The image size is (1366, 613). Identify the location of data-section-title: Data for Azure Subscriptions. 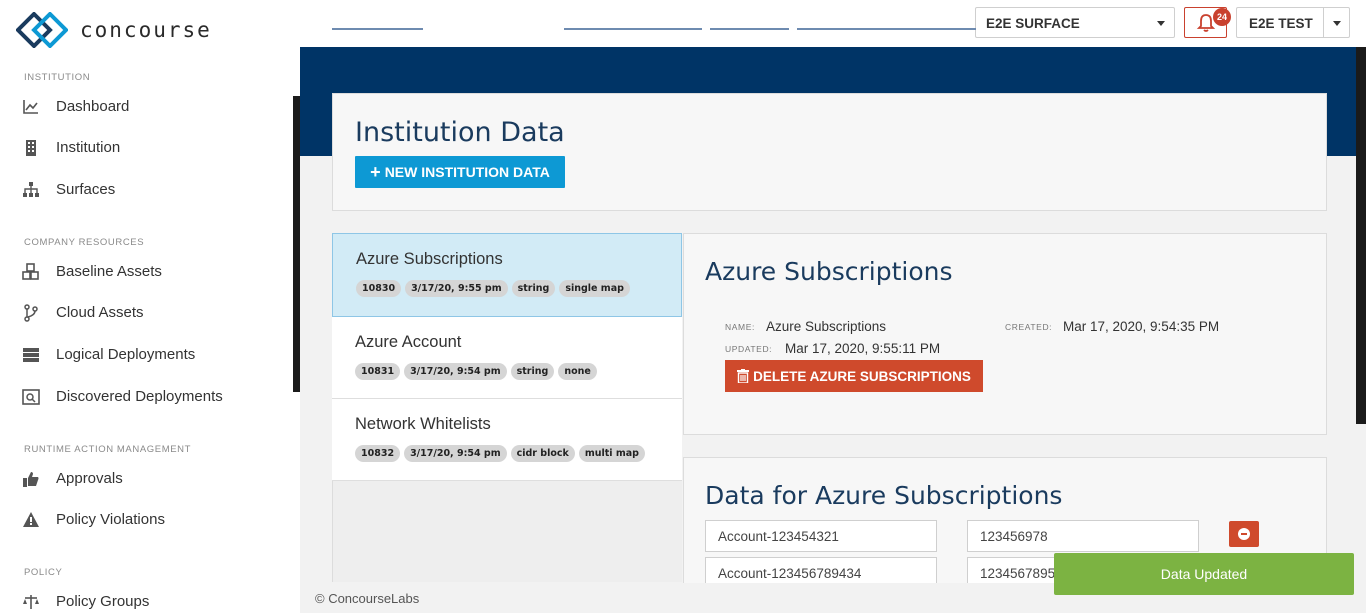
(884, 495).